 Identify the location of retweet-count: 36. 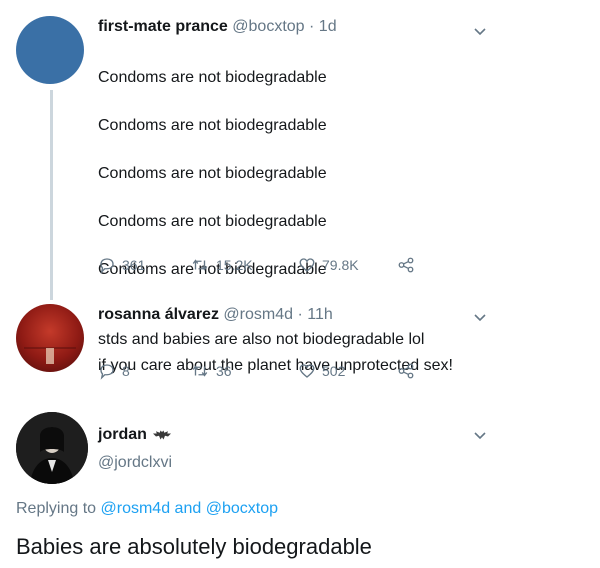
(224, 371).